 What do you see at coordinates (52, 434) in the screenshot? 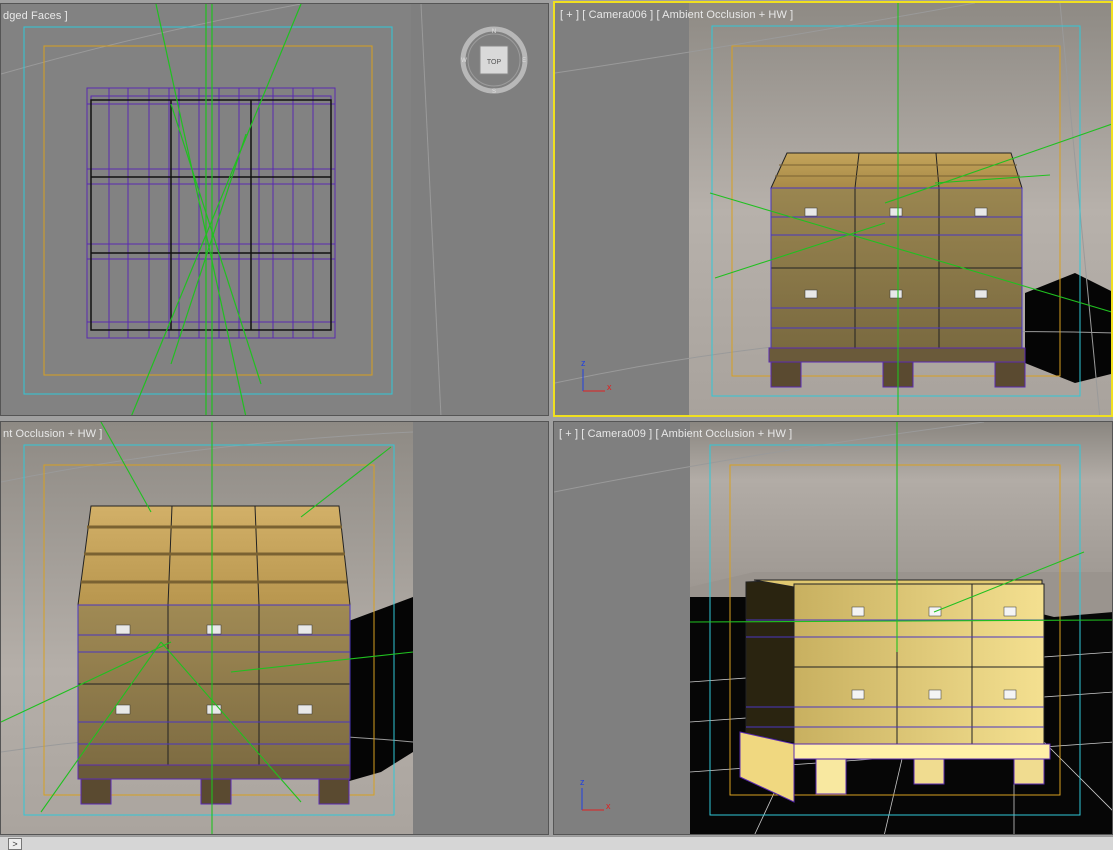
I see `viewport-label: nt Occlusion + HW ]` at bounding box center [52, 434].